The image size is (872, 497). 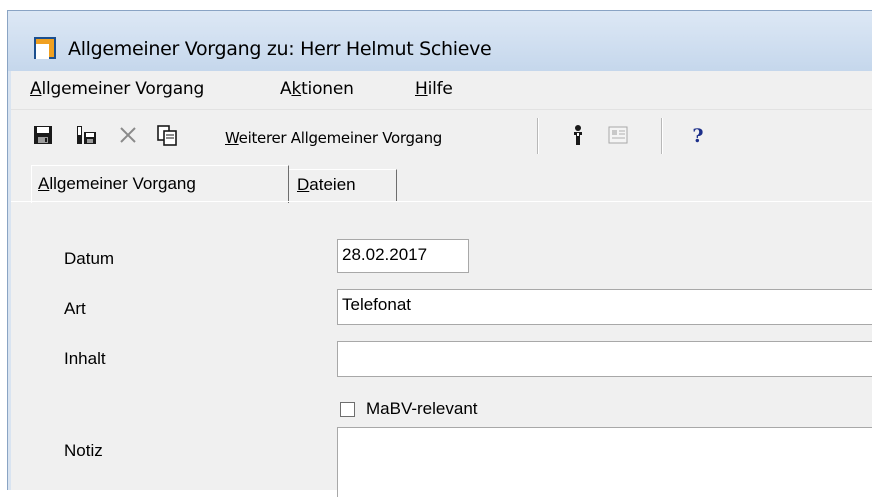 What do you see at coordinates (43, 135) in the screenshot?
I see `save-icon` at bounding box center [43, 135].